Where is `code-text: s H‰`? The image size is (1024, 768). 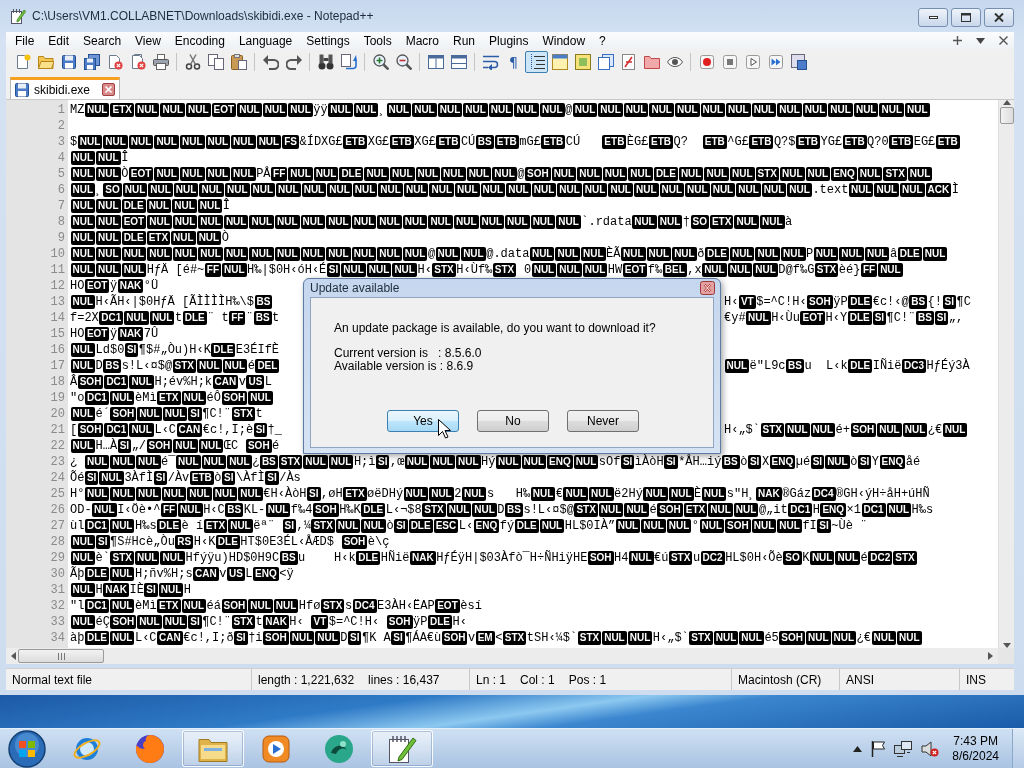 code-text: s H‰ is located at coordinates (509, 494).